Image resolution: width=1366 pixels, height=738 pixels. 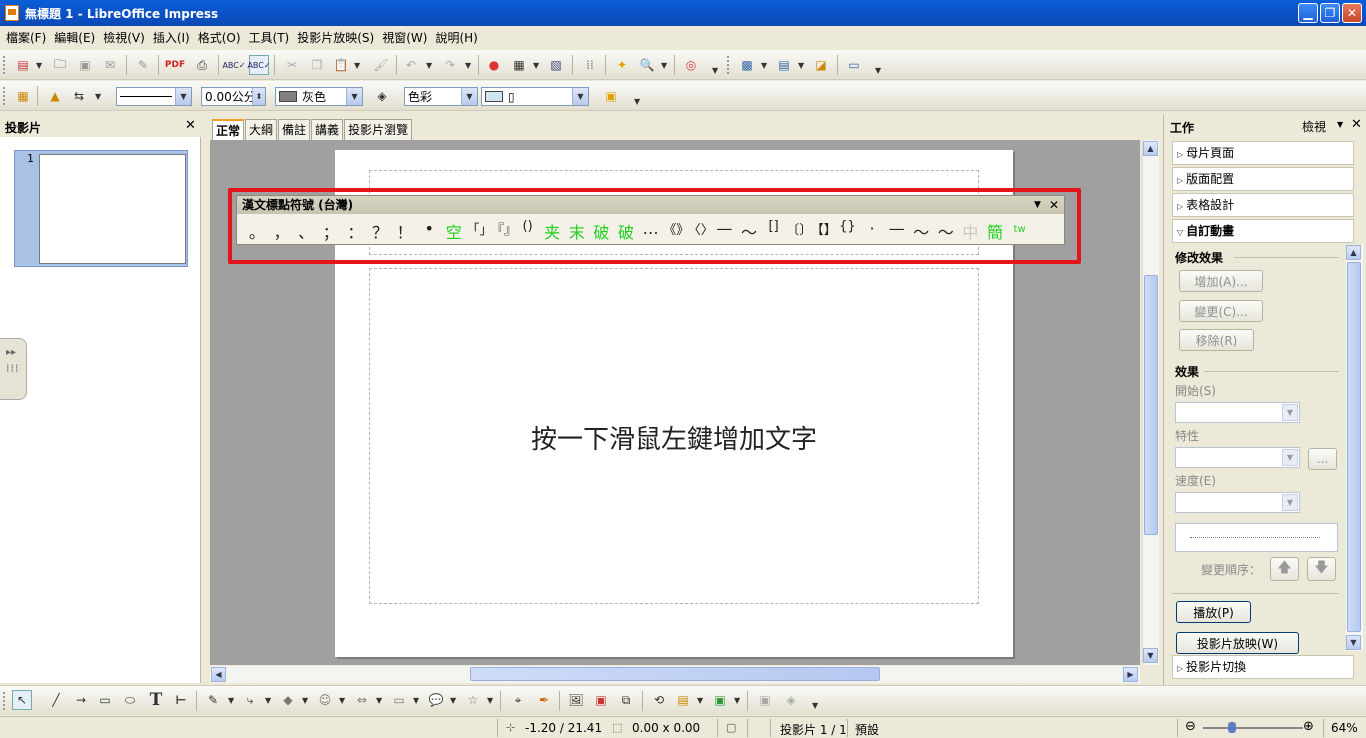 I want to click on flowchart-dropdown-icon: ▼, so click(x=416, y=700).